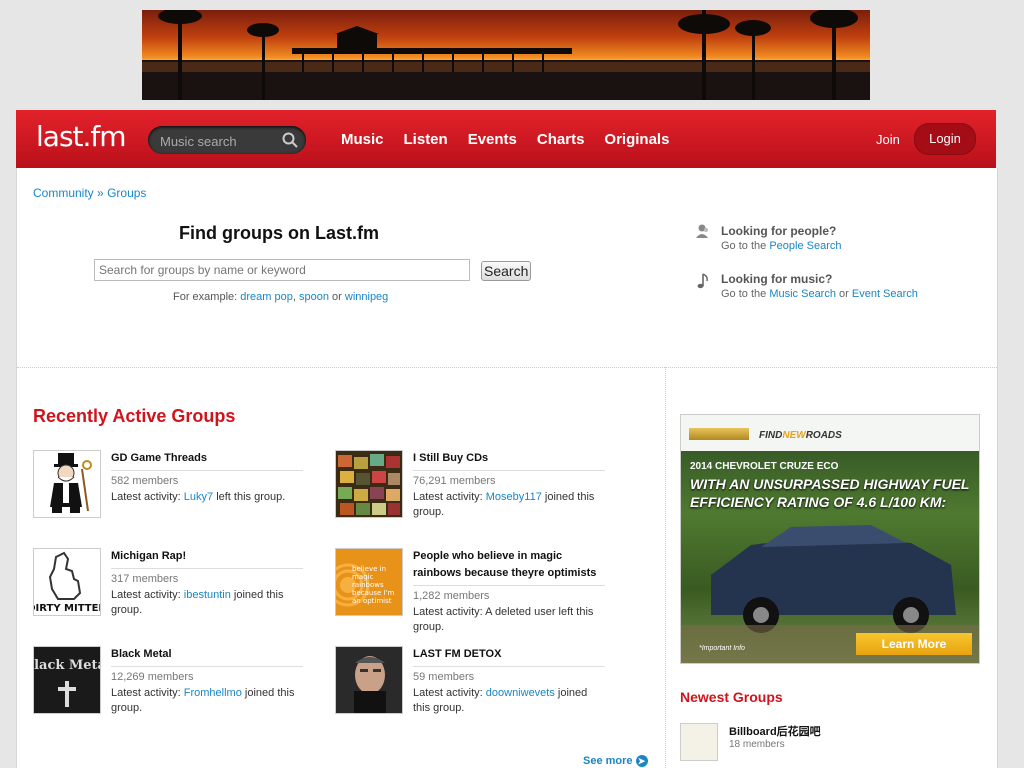  Describe the element at coordinates (520, 693) in the screenshot. I see `activity-user: doowniwevets` at that location.